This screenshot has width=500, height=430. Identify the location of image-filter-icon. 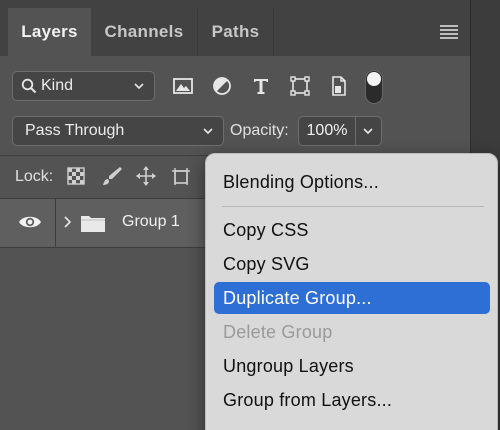
(183, 86).